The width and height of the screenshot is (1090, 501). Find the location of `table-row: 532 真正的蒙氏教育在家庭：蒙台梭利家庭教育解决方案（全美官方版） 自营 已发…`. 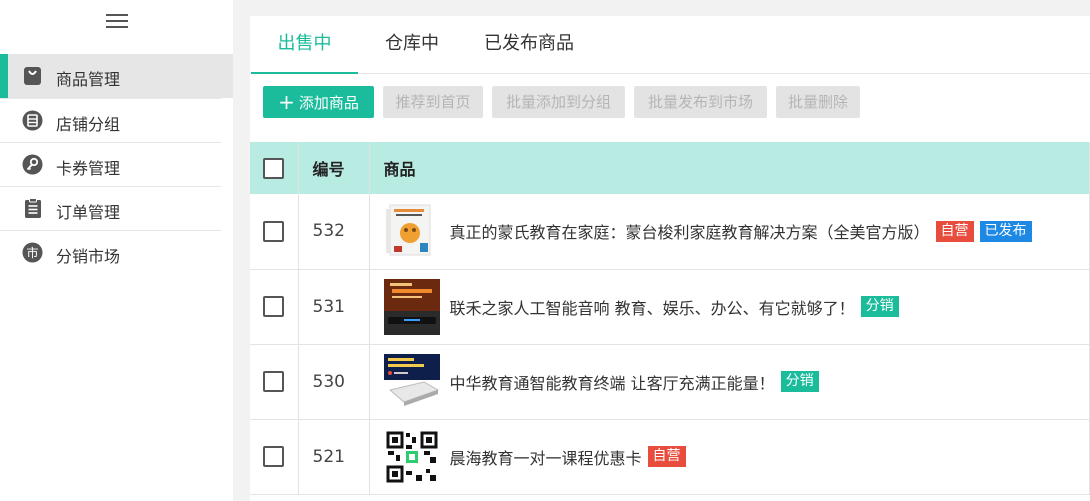

table-row: 532 真正的蒙氏教育在家庭：蒙台梭利家庭教育解决方案（全美官方版） 自营 已发… is located at coordinates (670, 231).